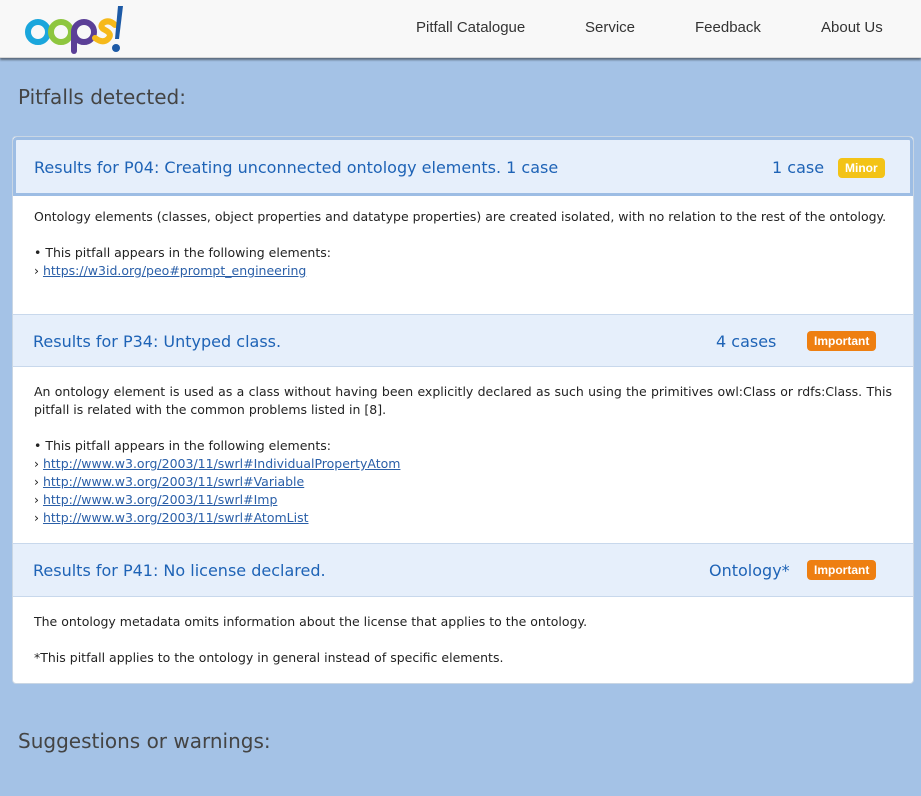  Describe the element at coordinates (160, 499) in the screenshot. I see `element-link: http://www.w3.org/2003/11/swrl#Imp` at that location.